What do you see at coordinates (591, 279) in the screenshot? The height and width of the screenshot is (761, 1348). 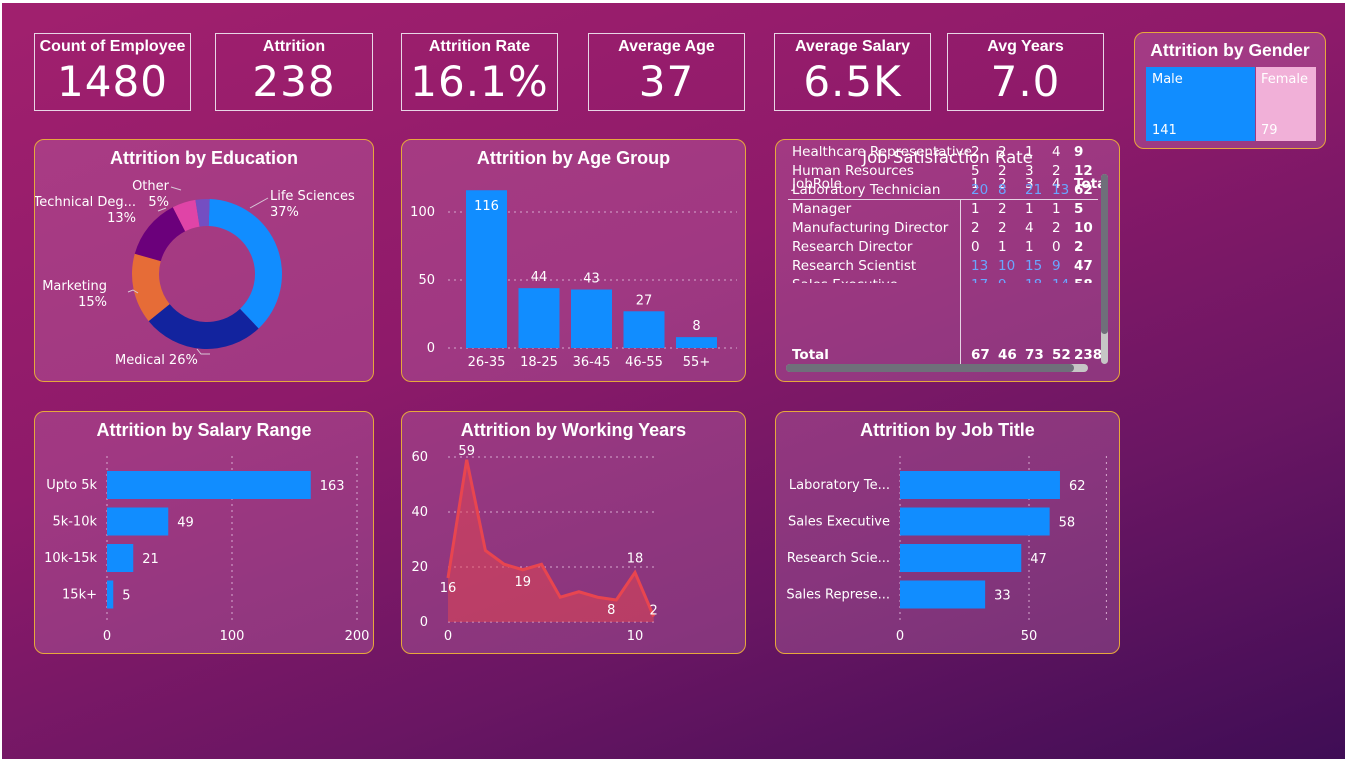 I see `data-label: 43` at bounding box center [591, 279].